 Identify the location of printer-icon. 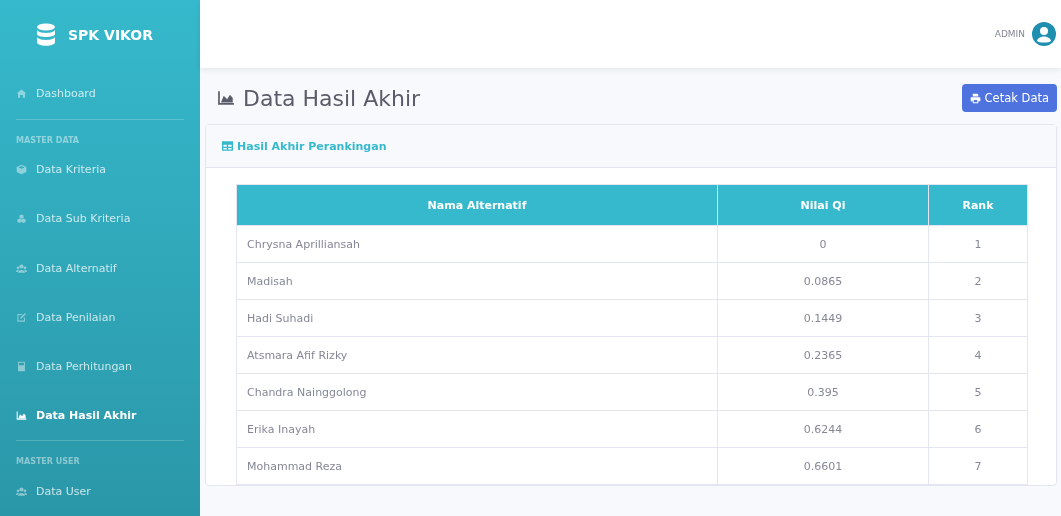
(975, 98).